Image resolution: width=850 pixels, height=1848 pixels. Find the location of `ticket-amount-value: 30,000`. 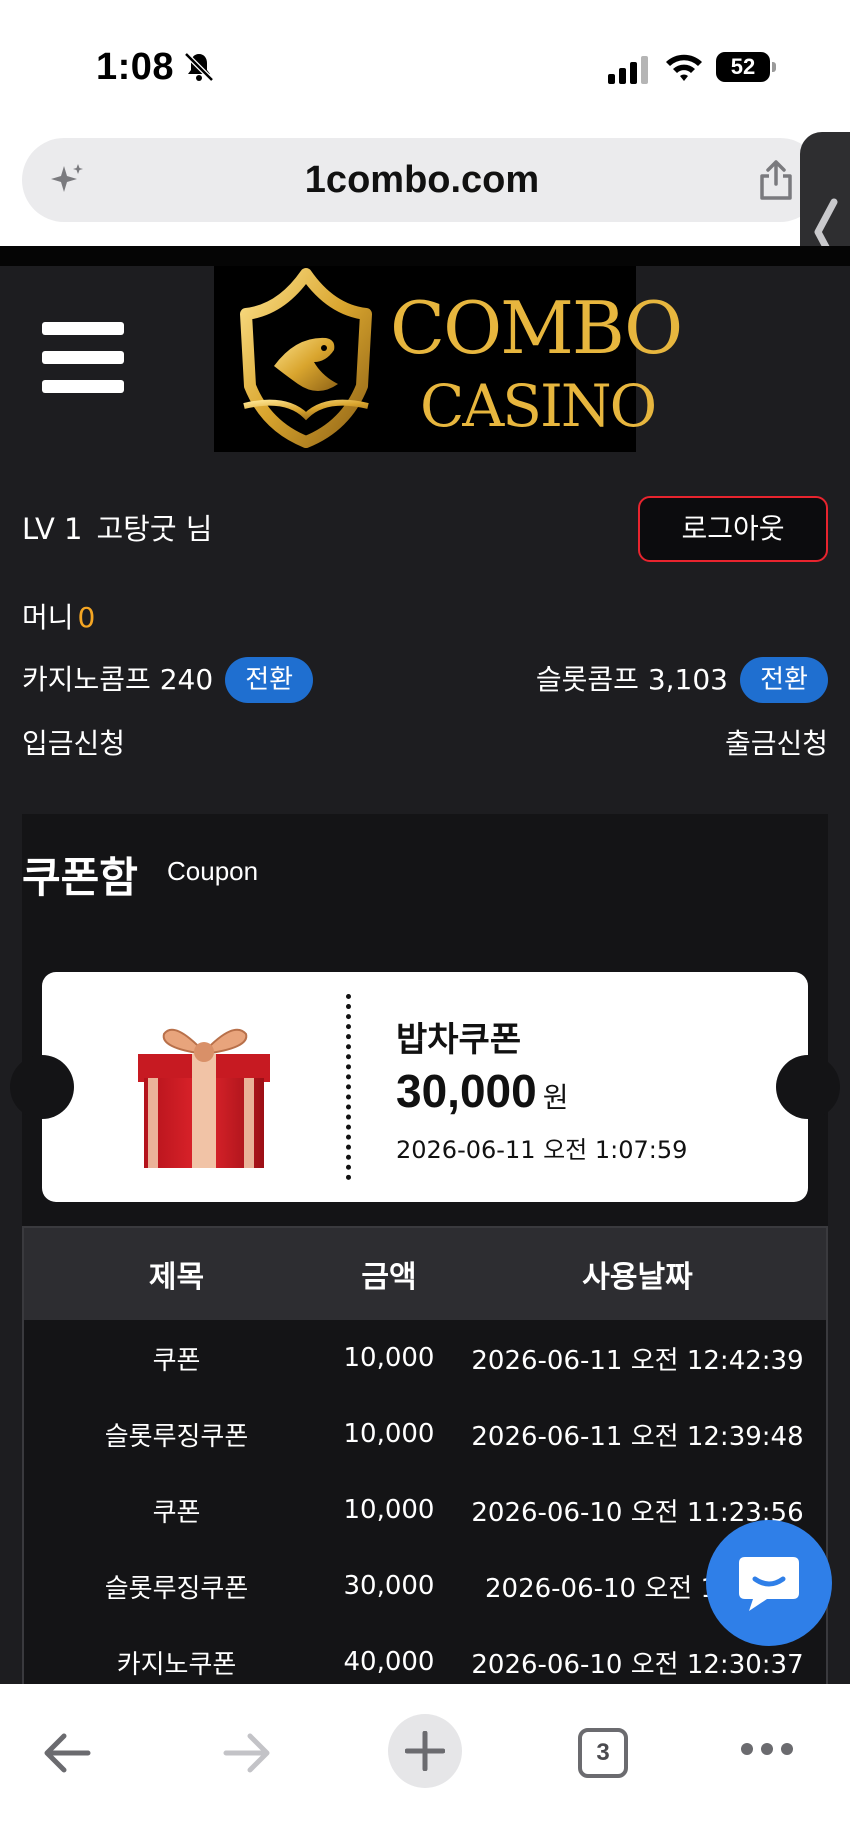

ticket-amount-value: 30,000 is located at coordinates (466, 1091).